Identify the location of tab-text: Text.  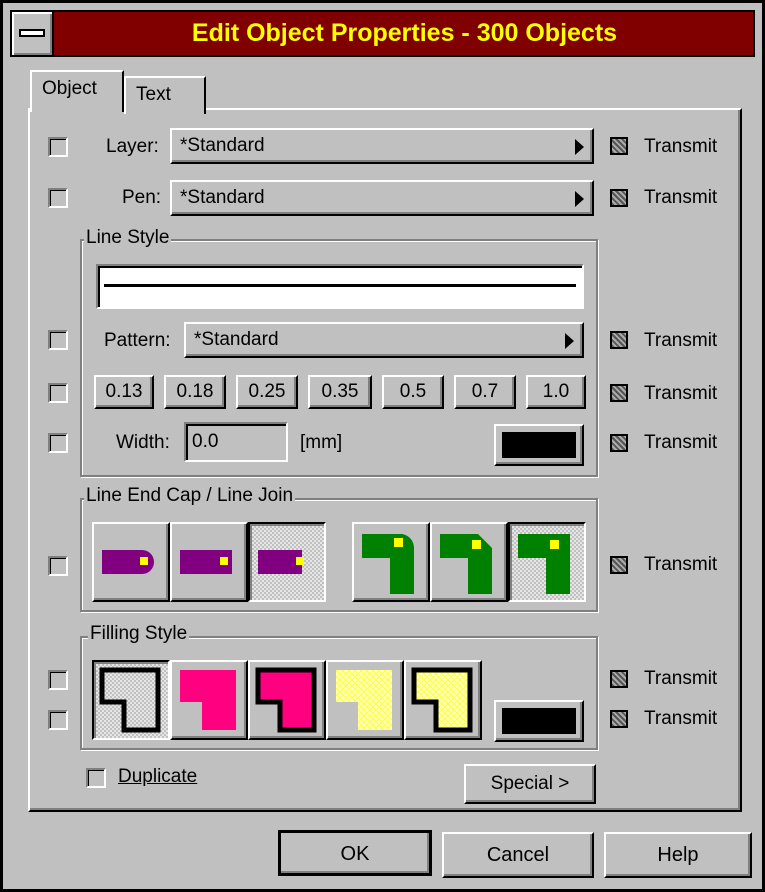
(165, 95).